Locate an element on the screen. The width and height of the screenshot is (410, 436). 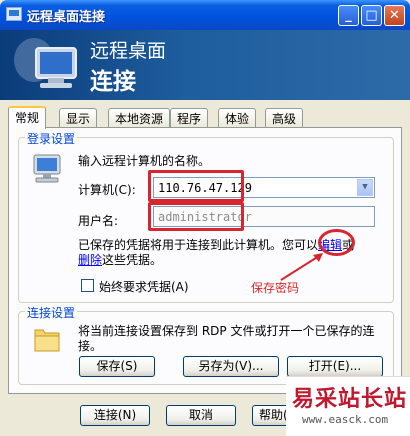
computer-label: 计算机(C): is located at coordinates (107, 190).